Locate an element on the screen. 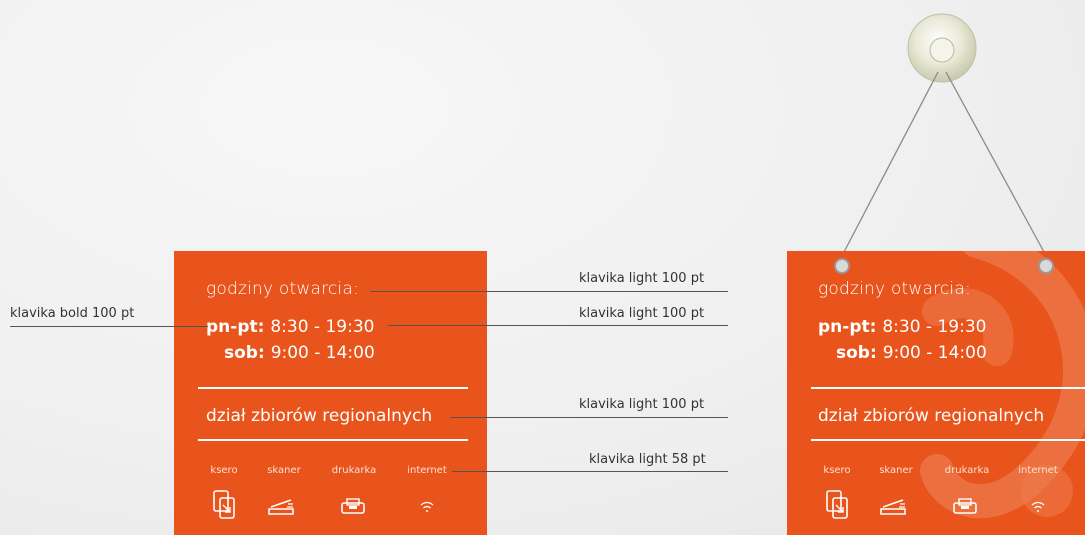 The width and height of the screenshot is (1085, 535). anno-line-bold is located at coordinates (109, 326).